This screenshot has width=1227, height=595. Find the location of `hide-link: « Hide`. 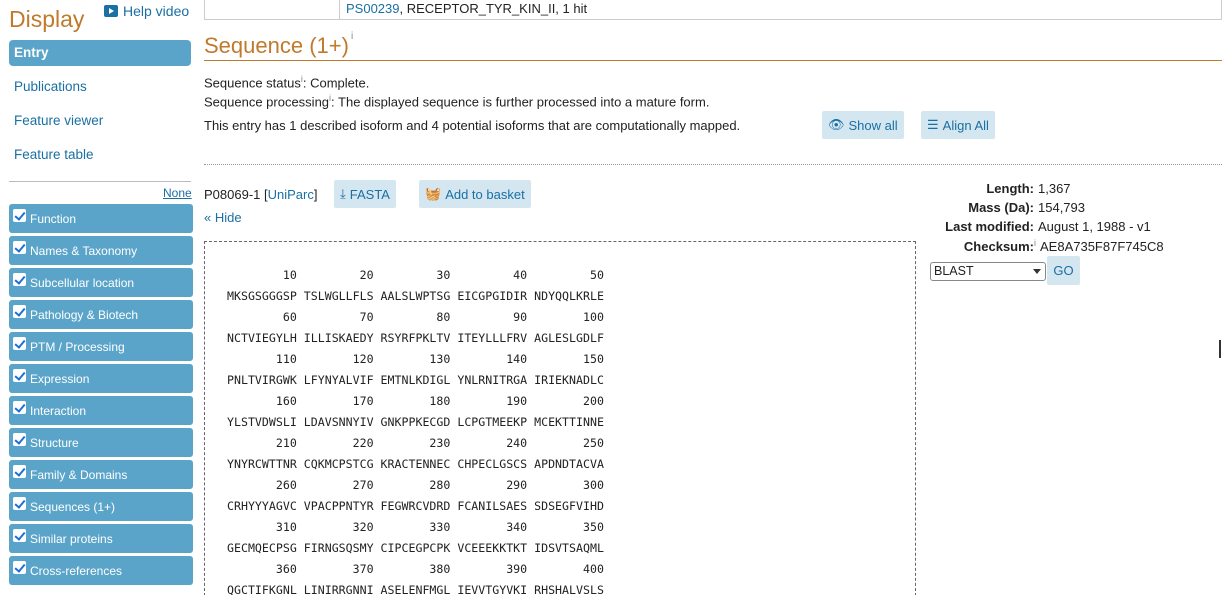

hide-link: « Hide is located at coordinates (223, 217).